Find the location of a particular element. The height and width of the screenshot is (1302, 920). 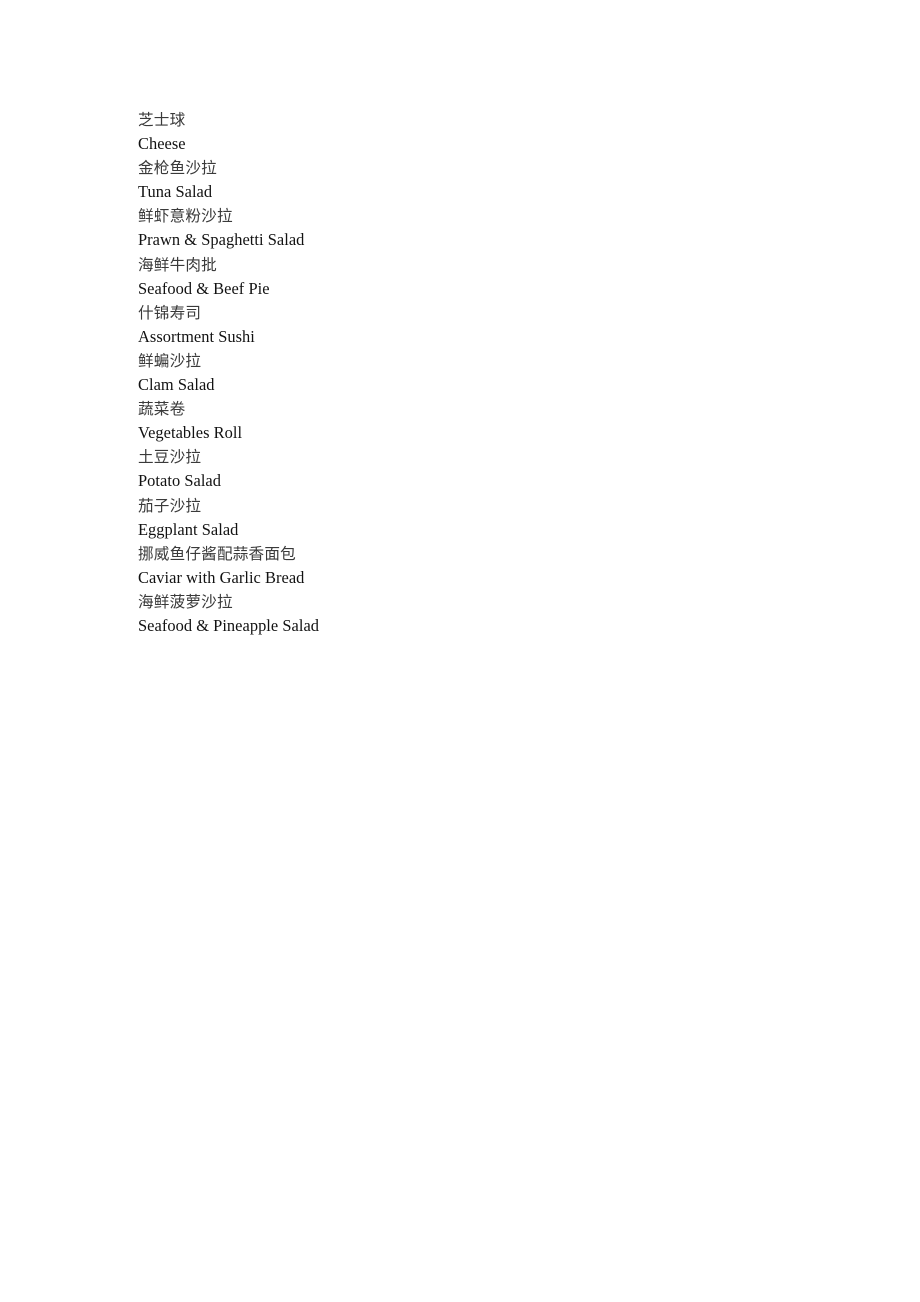

menu-line: Seafood & Beef Pie is located at coordinates (204, 288).